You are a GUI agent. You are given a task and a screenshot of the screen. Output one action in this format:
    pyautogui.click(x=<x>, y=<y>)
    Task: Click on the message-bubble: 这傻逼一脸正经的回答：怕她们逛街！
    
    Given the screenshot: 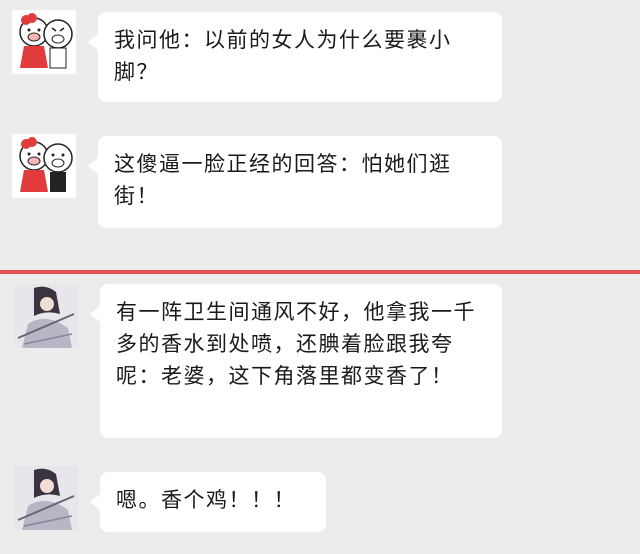 What is the action you would take?
    pyautogui.click(x=295, y=182)
    